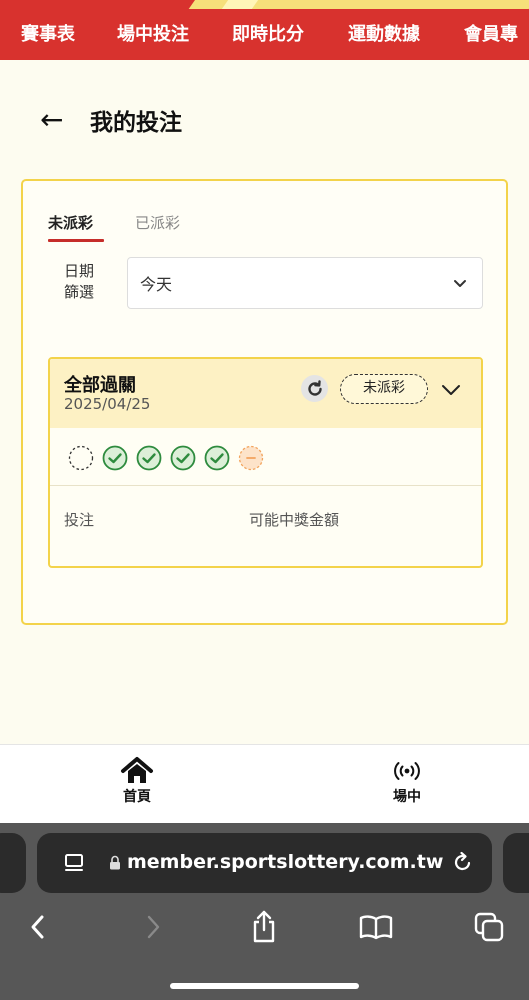  I want to click on bottom-nav-live-label: 場中, so click(407, 797).